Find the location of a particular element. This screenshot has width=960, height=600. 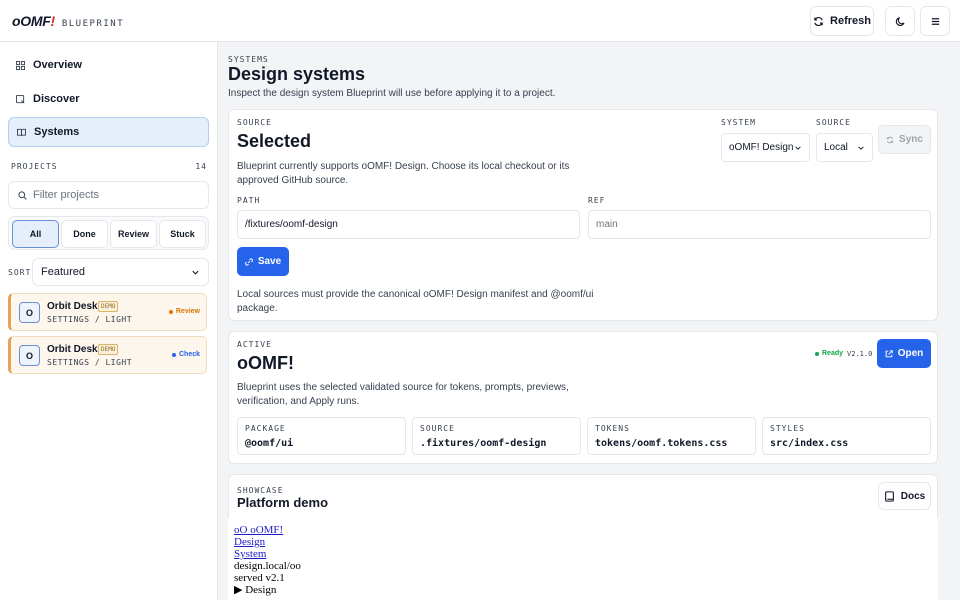

preview-version-text: served v2.1 is located at coordinates (259, 578).